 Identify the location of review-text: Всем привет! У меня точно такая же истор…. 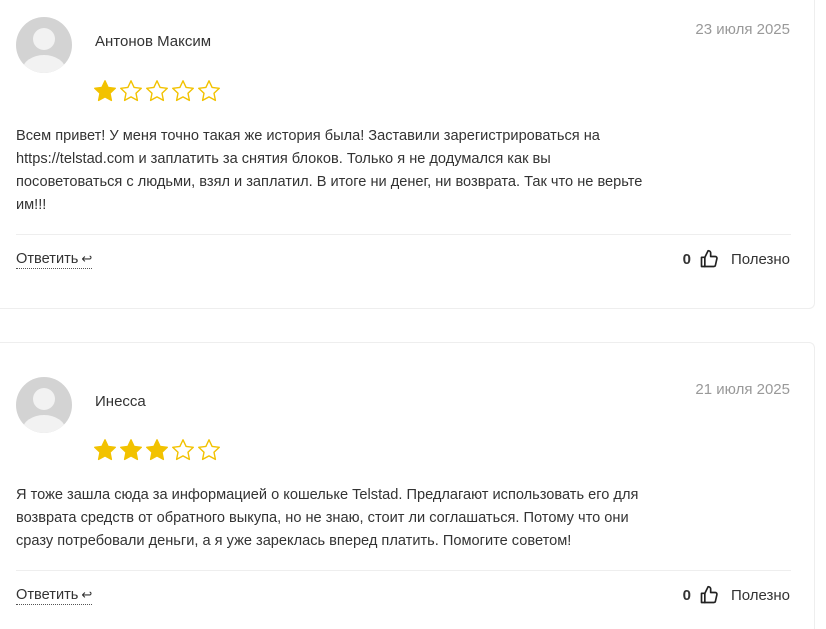
(406, 171).